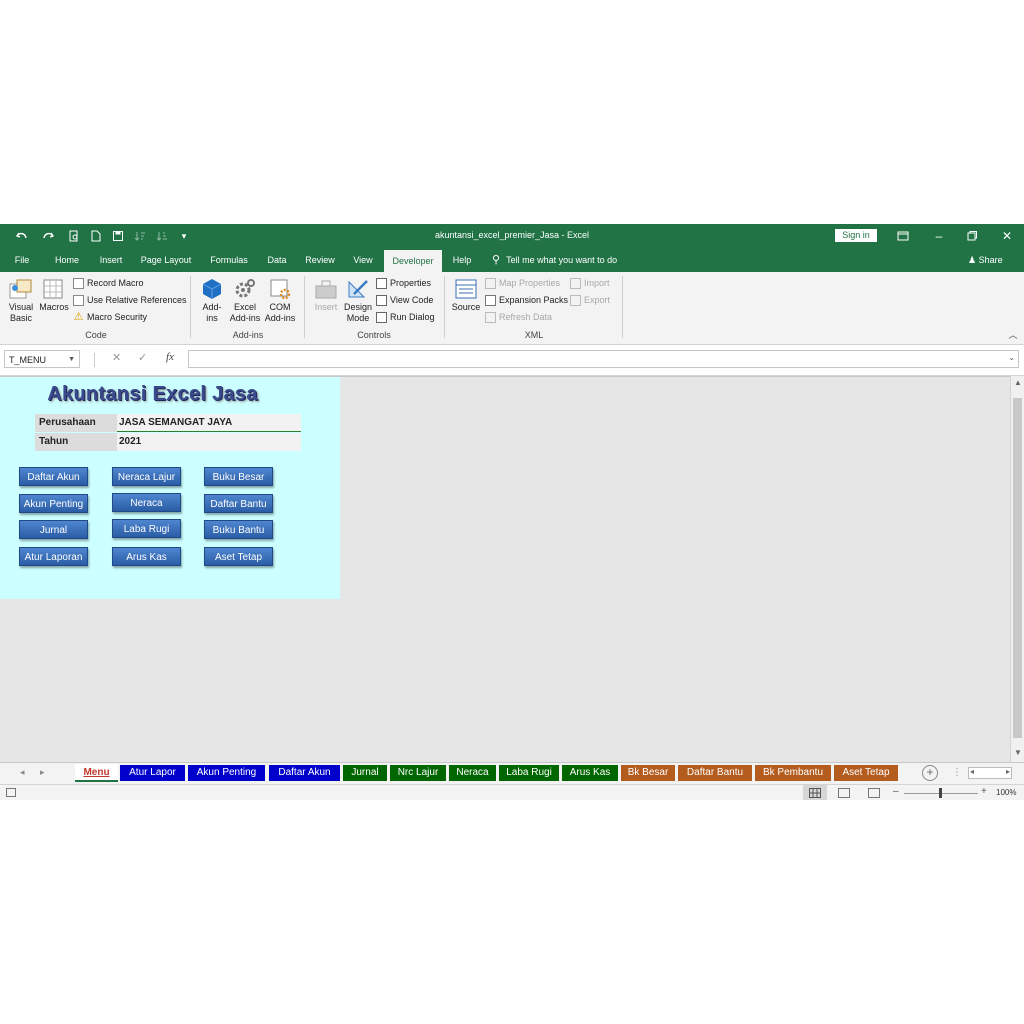 The width and height of the screenshot is (1024, 1024). Describe the element at coordinates (930, 773) in the screenshot. I see `add-sheet-icon: +` at that location.